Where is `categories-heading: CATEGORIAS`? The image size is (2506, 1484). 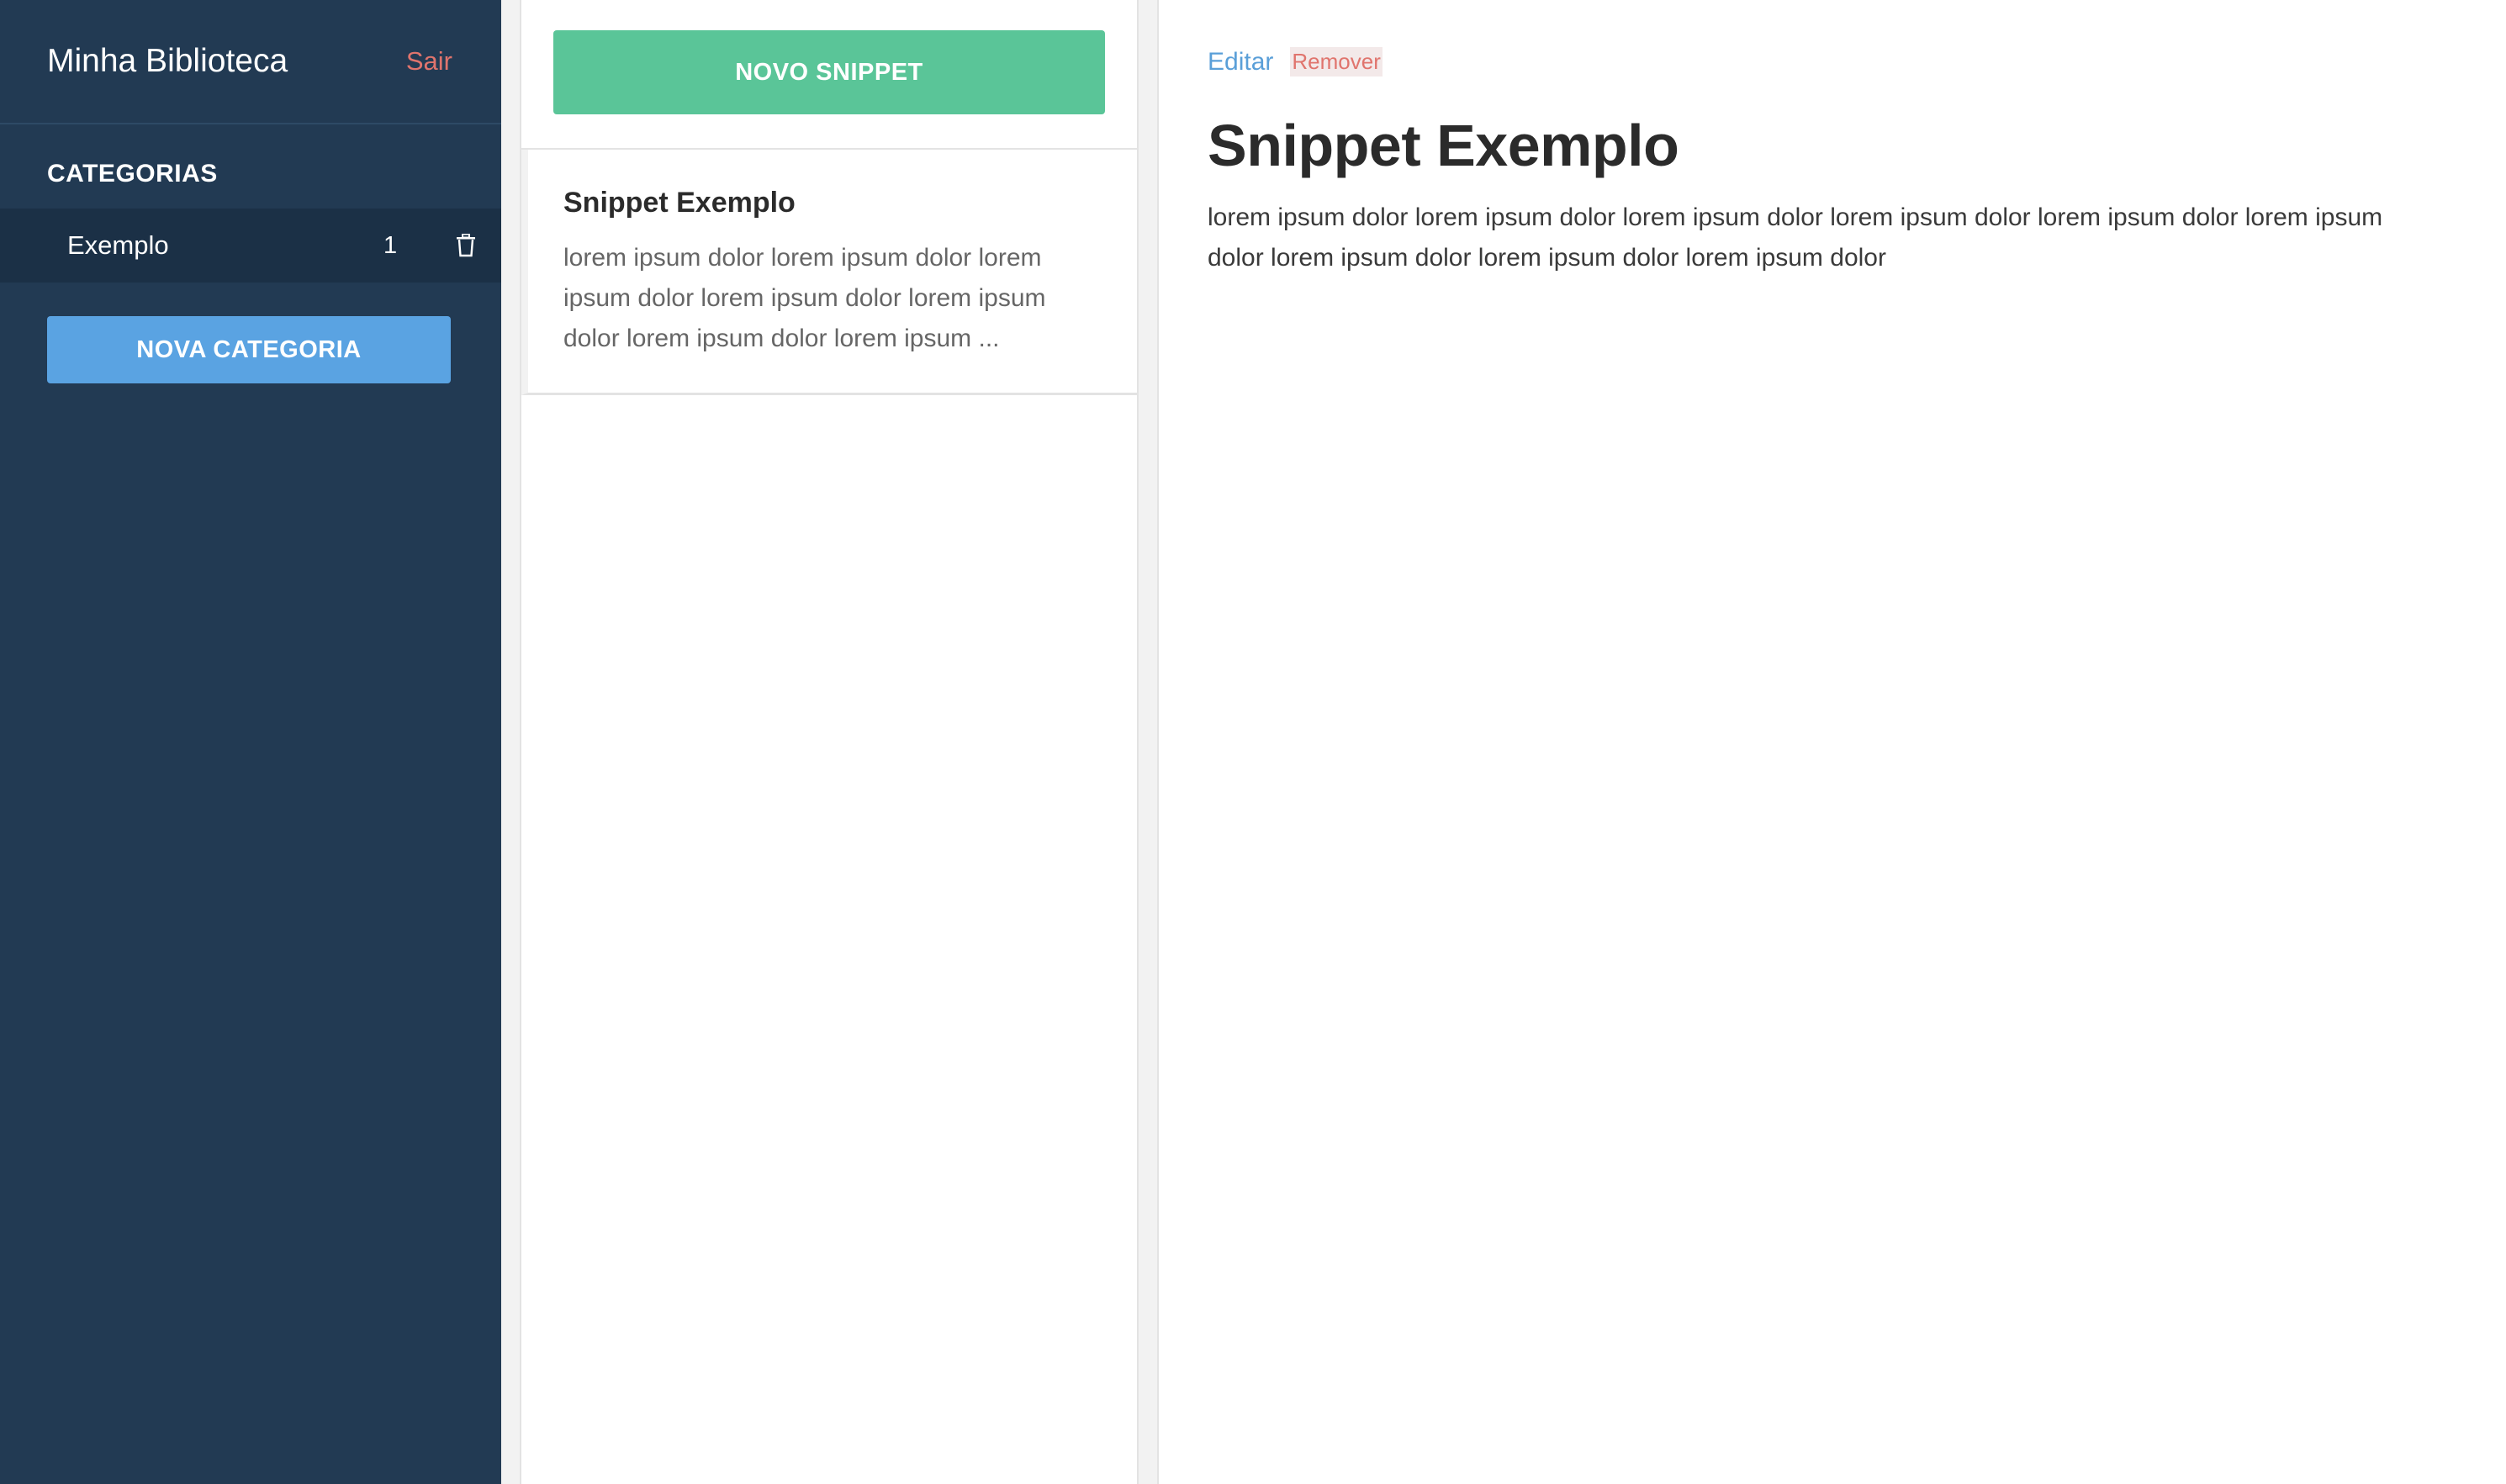 categories-heading: CATEGORIAS is located at coordinates (132, 173).